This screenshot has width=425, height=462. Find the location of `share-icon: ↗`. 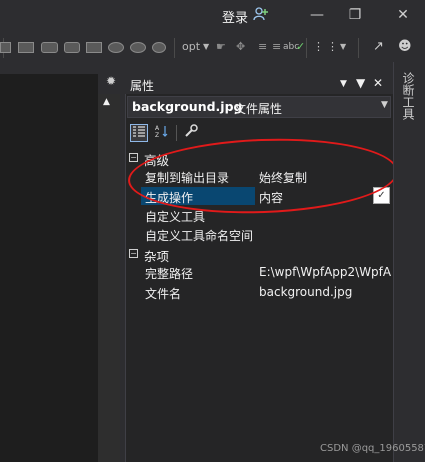

share-icon: ↗ is located at coordinates (378, 47).